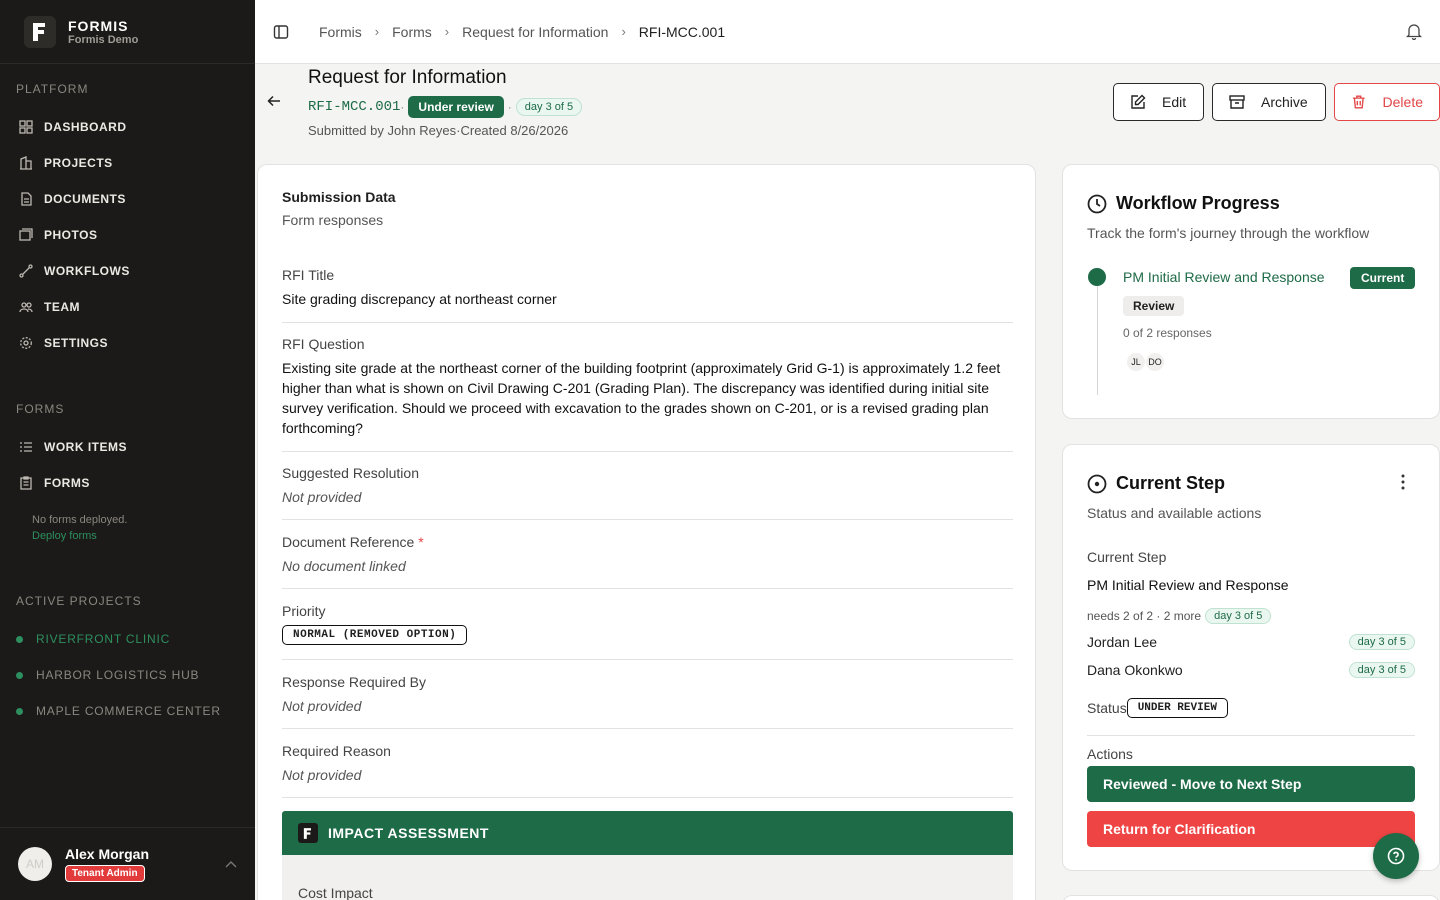 Image resolution: width=1440 pixels, height=900 pixels. What do you see at coordinates (382, 130) in the screenshot?
I see `submitted-by: Submitted by John Reyes` at bounding box center [382, 130].